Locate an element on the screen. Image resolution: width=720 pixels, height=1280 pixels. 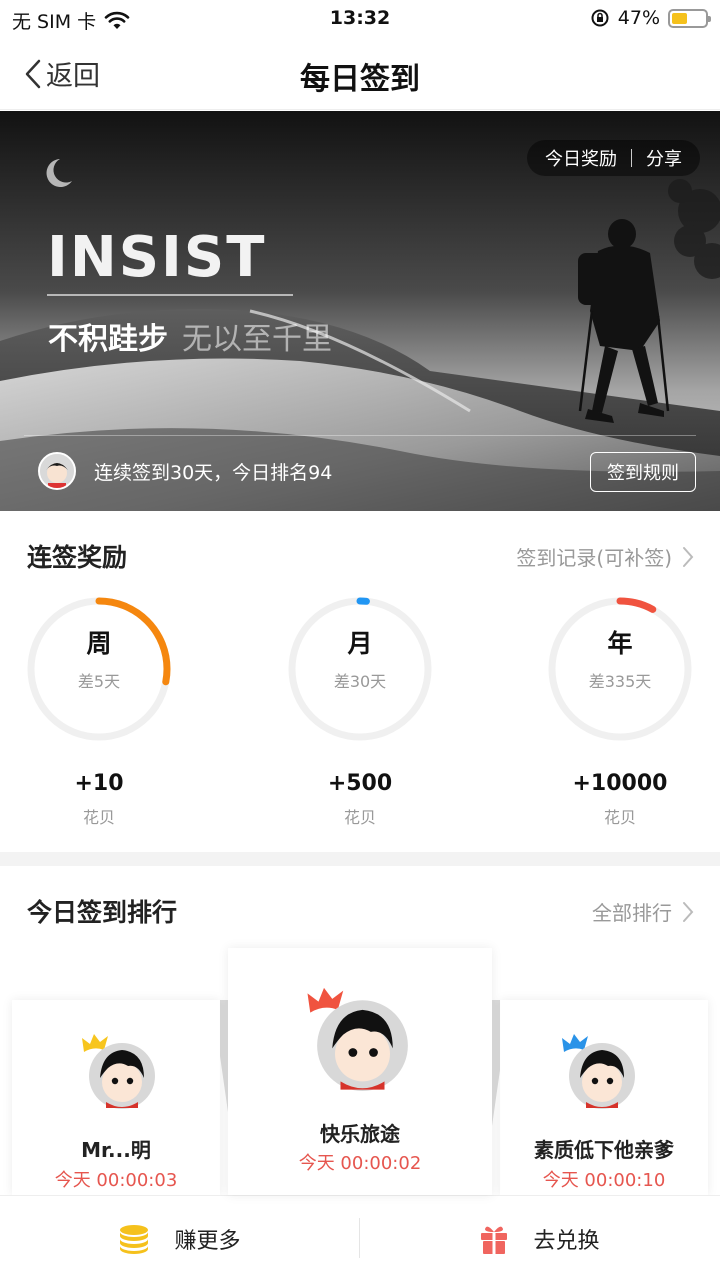
reward-period: 月 is located at coordinates (360, 643).